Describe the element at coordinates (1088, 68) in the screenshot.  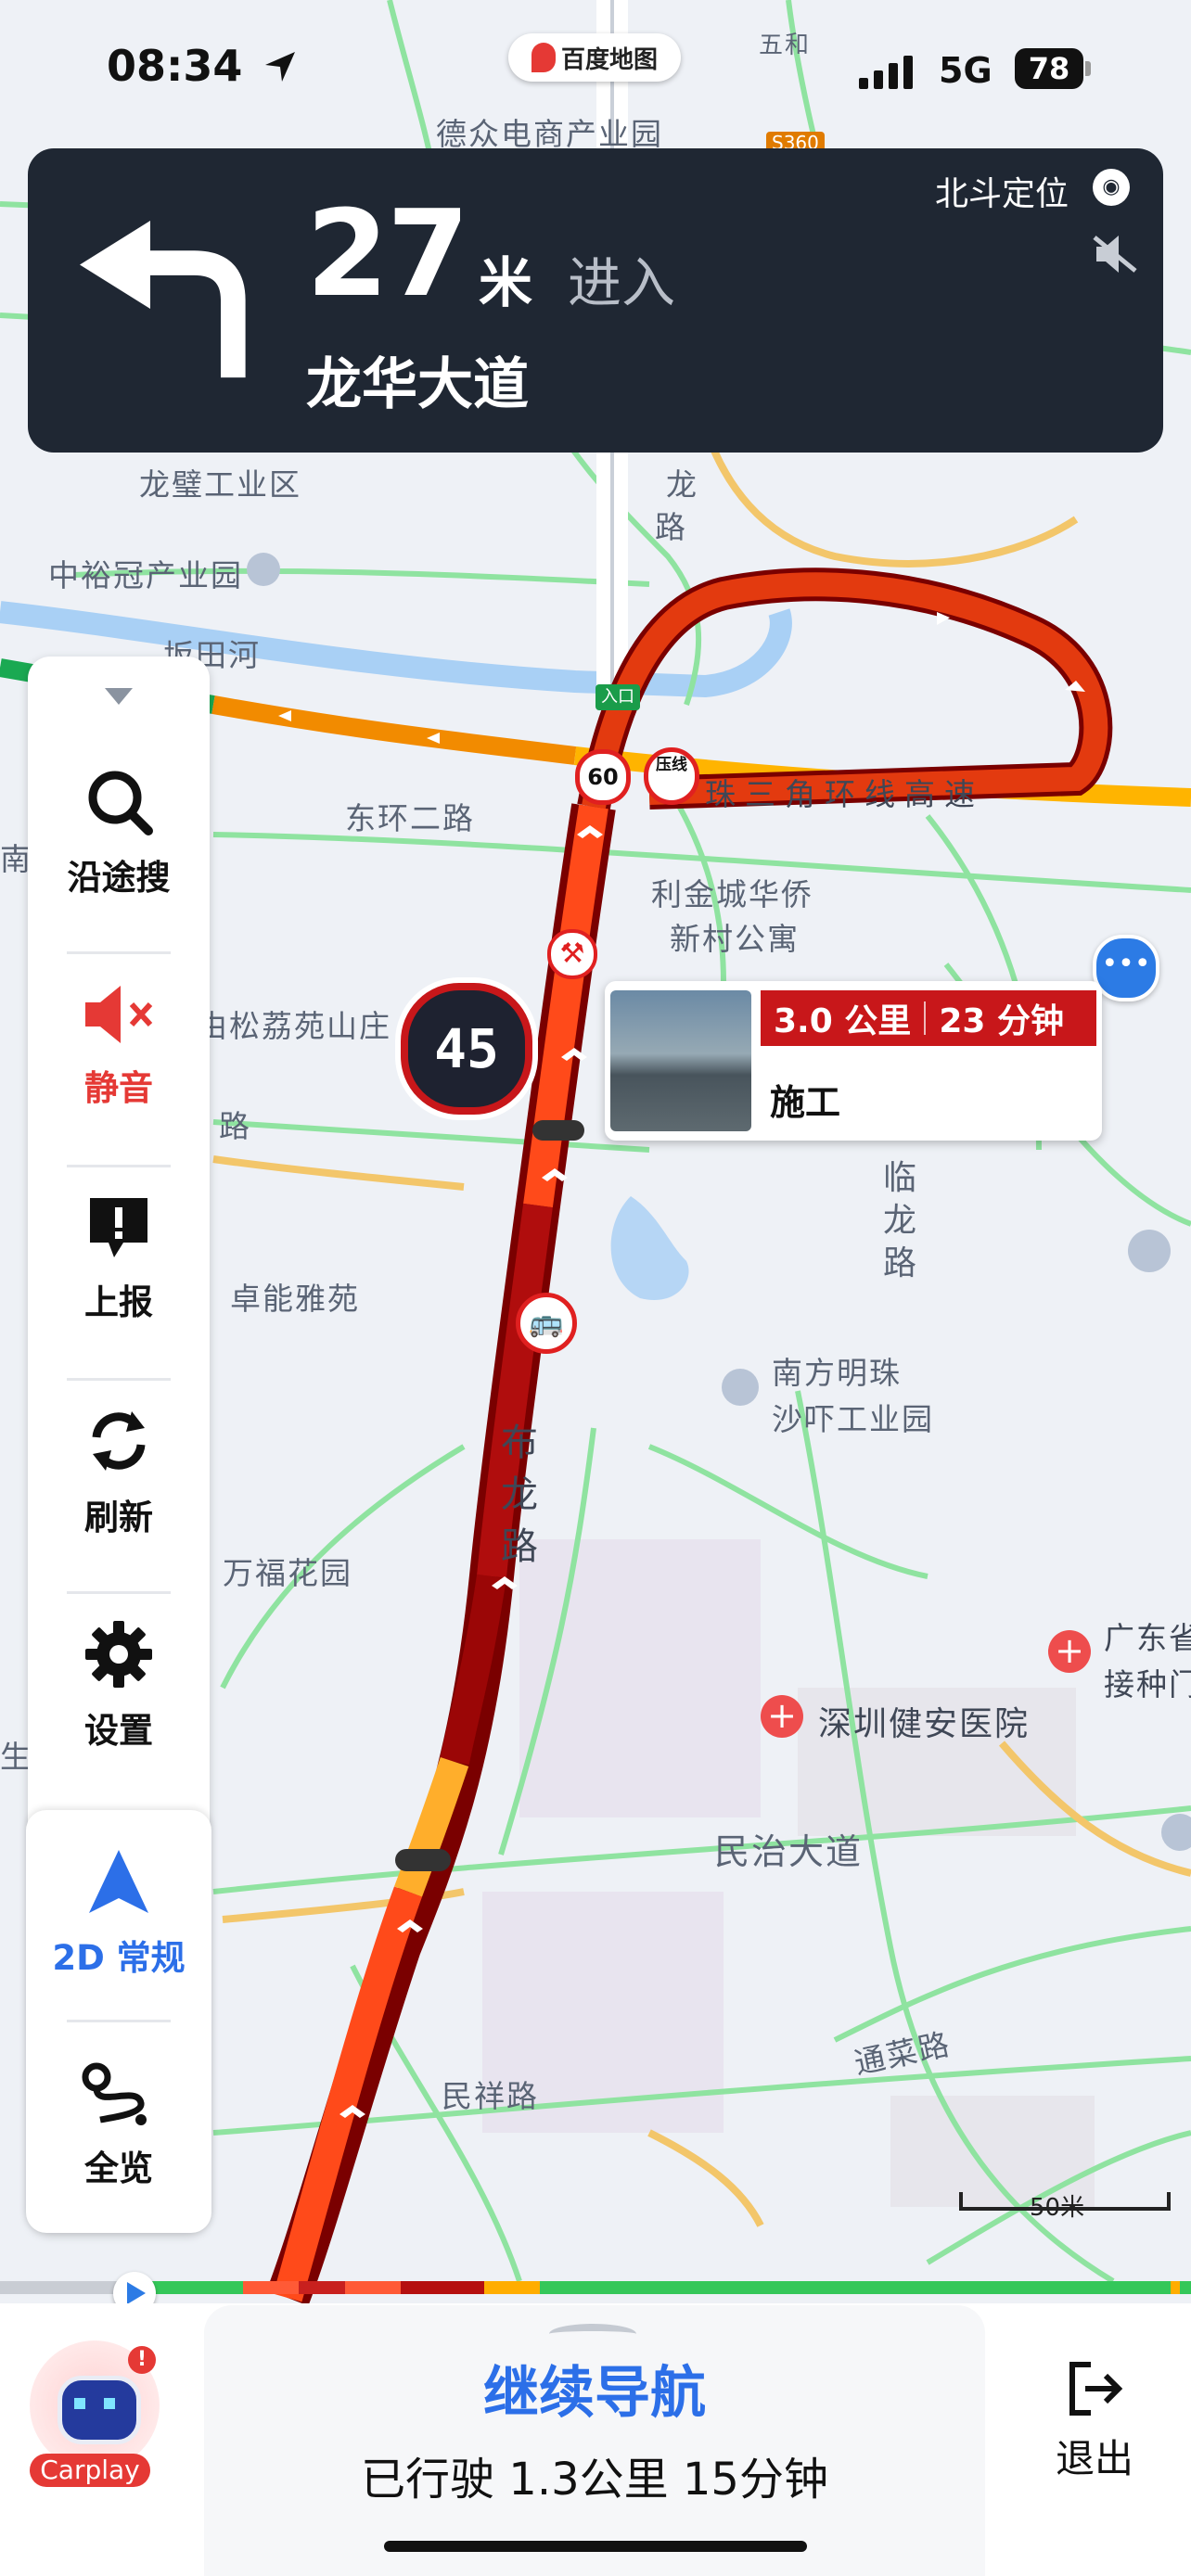
I see `battery-tip` at that location.